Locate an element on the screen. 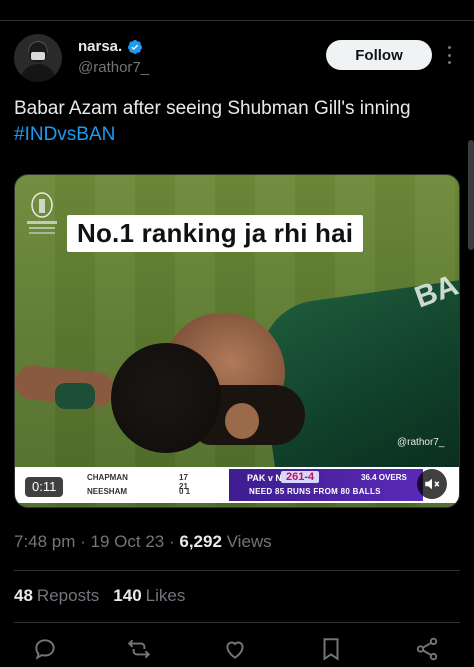 This screenshot has height=667, width=474. follow-button: Follow is located at coordinates (379, 55).